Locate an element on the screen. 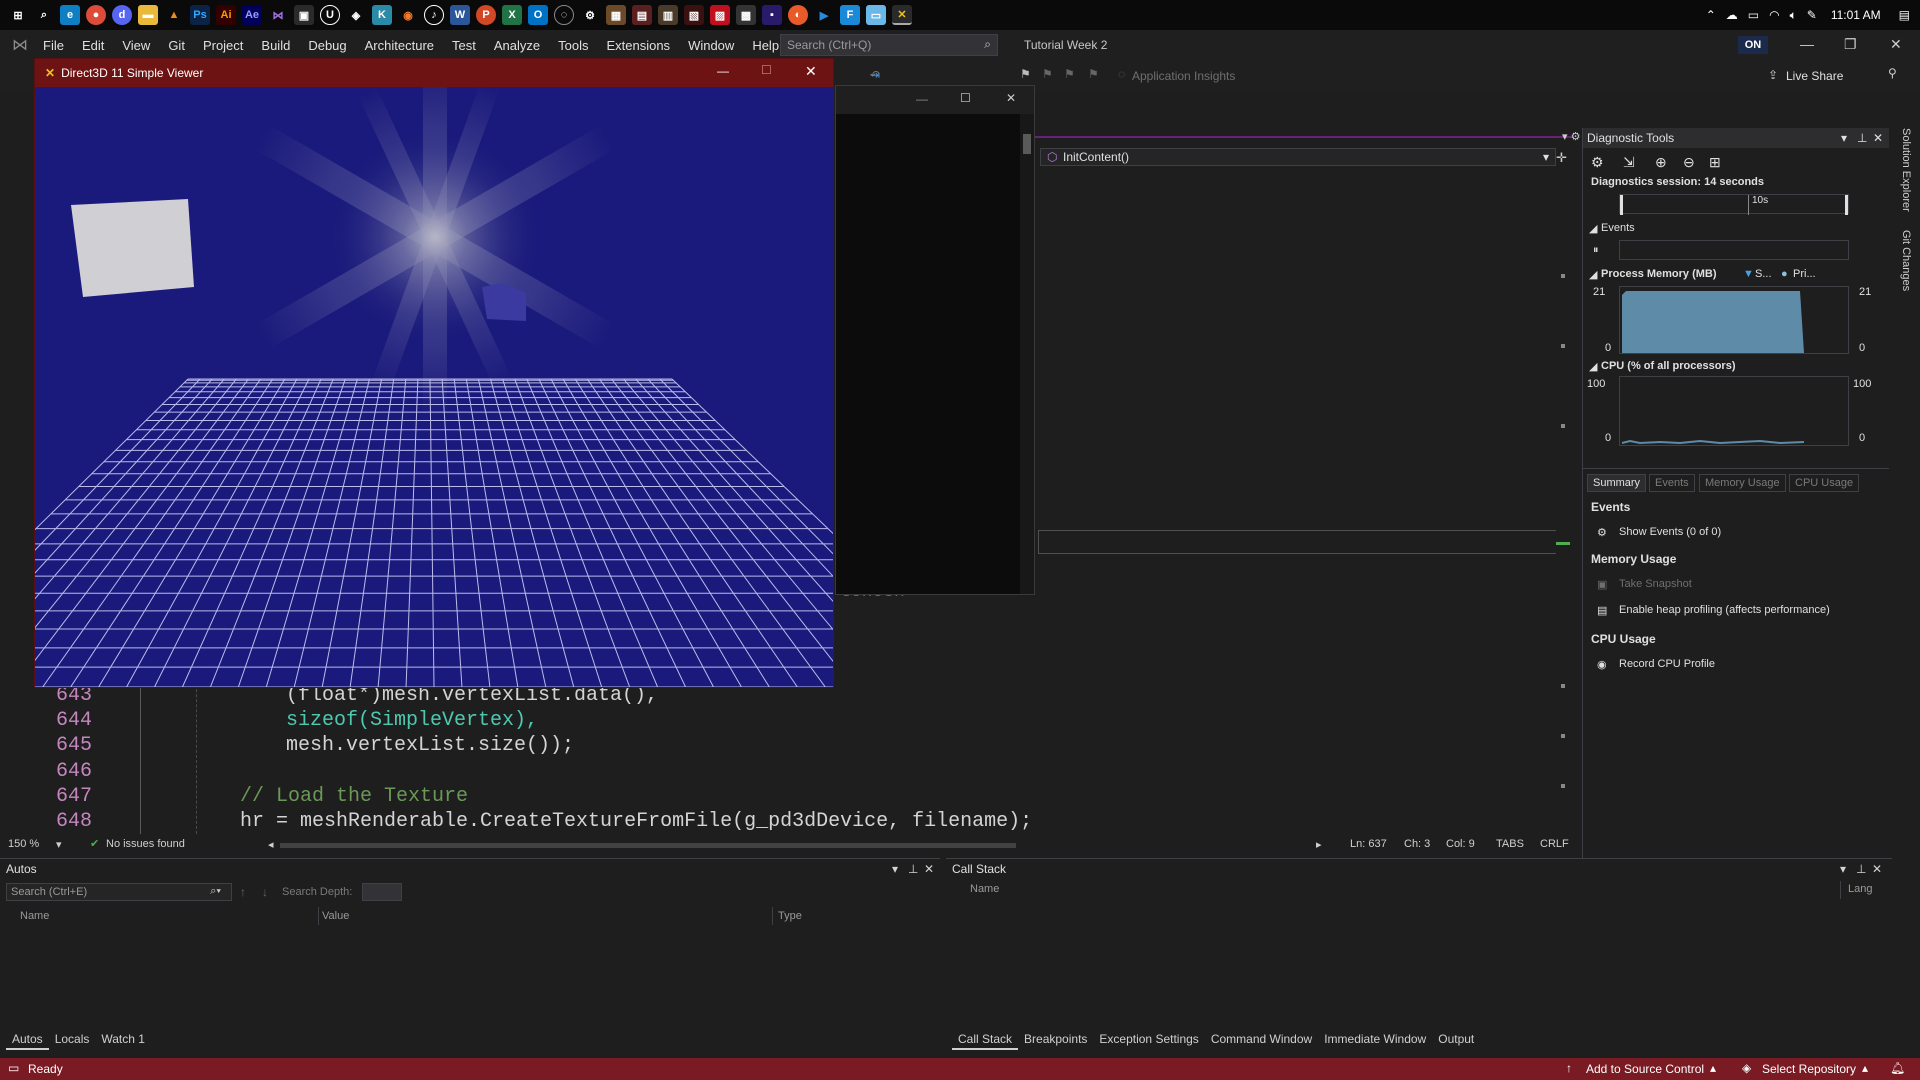 Image resolution: width=1920 pixels, height=1080 pixels. tab-events: Events is located at coordinates (1672, 483).